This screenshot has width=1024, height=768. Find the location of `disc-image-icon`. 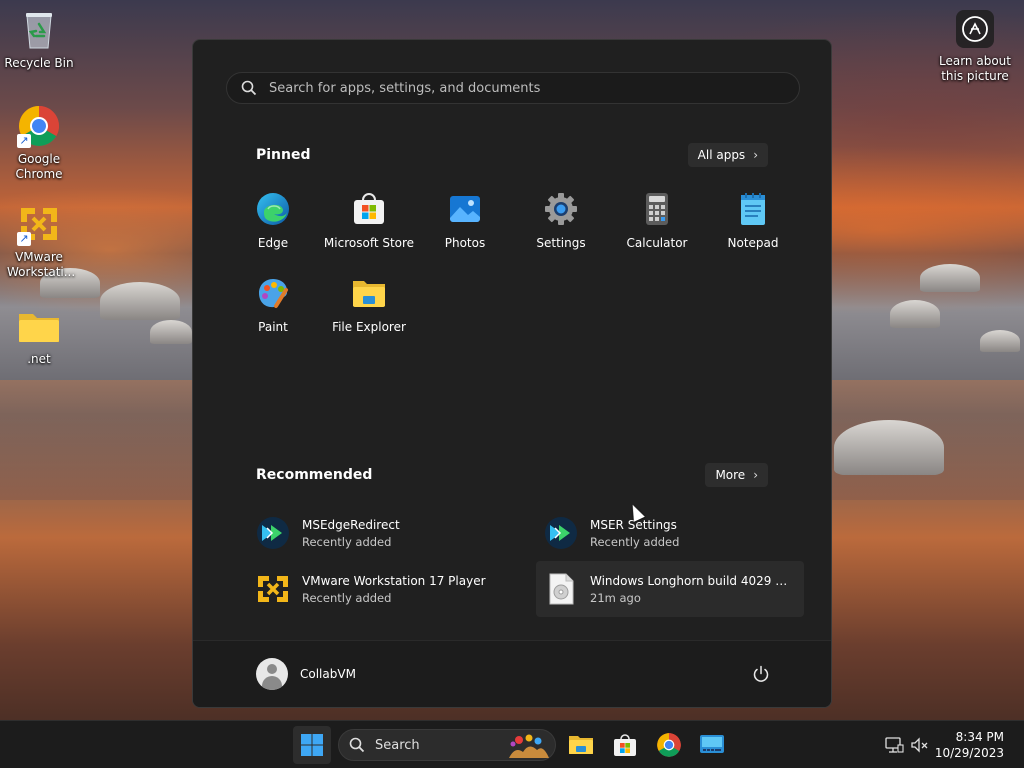

disc-image-icon is located at coordinates (561, 589).